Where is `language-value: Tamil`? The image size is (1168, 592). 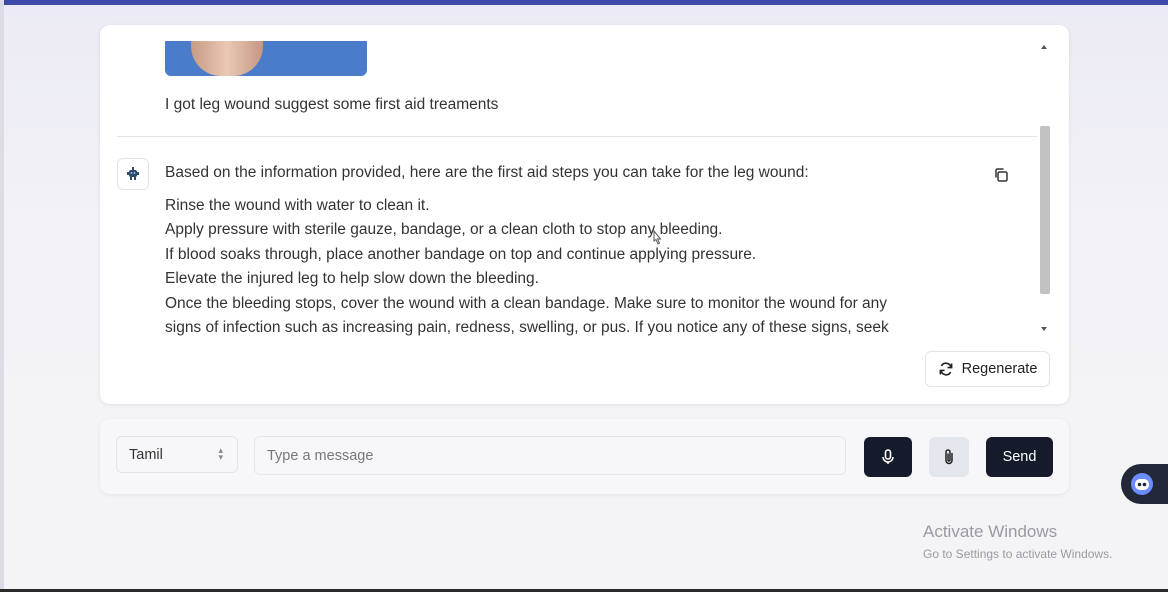
language-value: Tamil is located at coordinates (146, 454).